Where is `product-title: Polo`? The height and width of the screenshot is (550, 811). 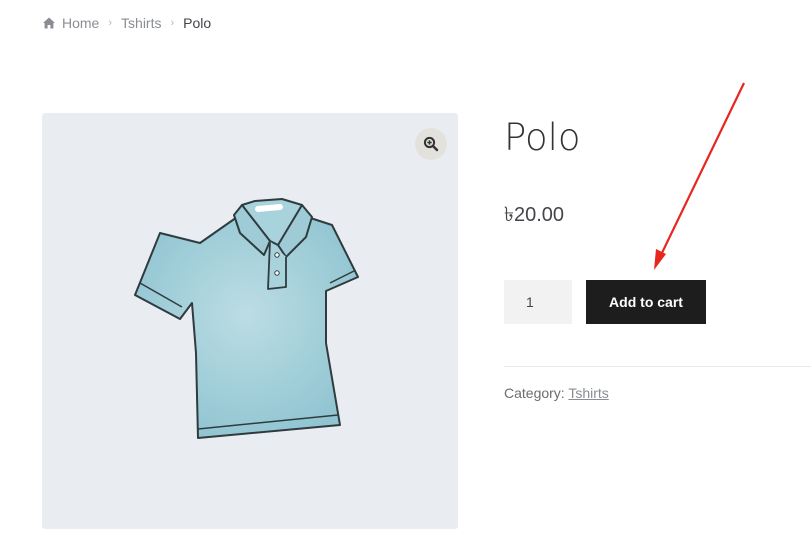 product-title: Polo is located at coordinates (542, 137).